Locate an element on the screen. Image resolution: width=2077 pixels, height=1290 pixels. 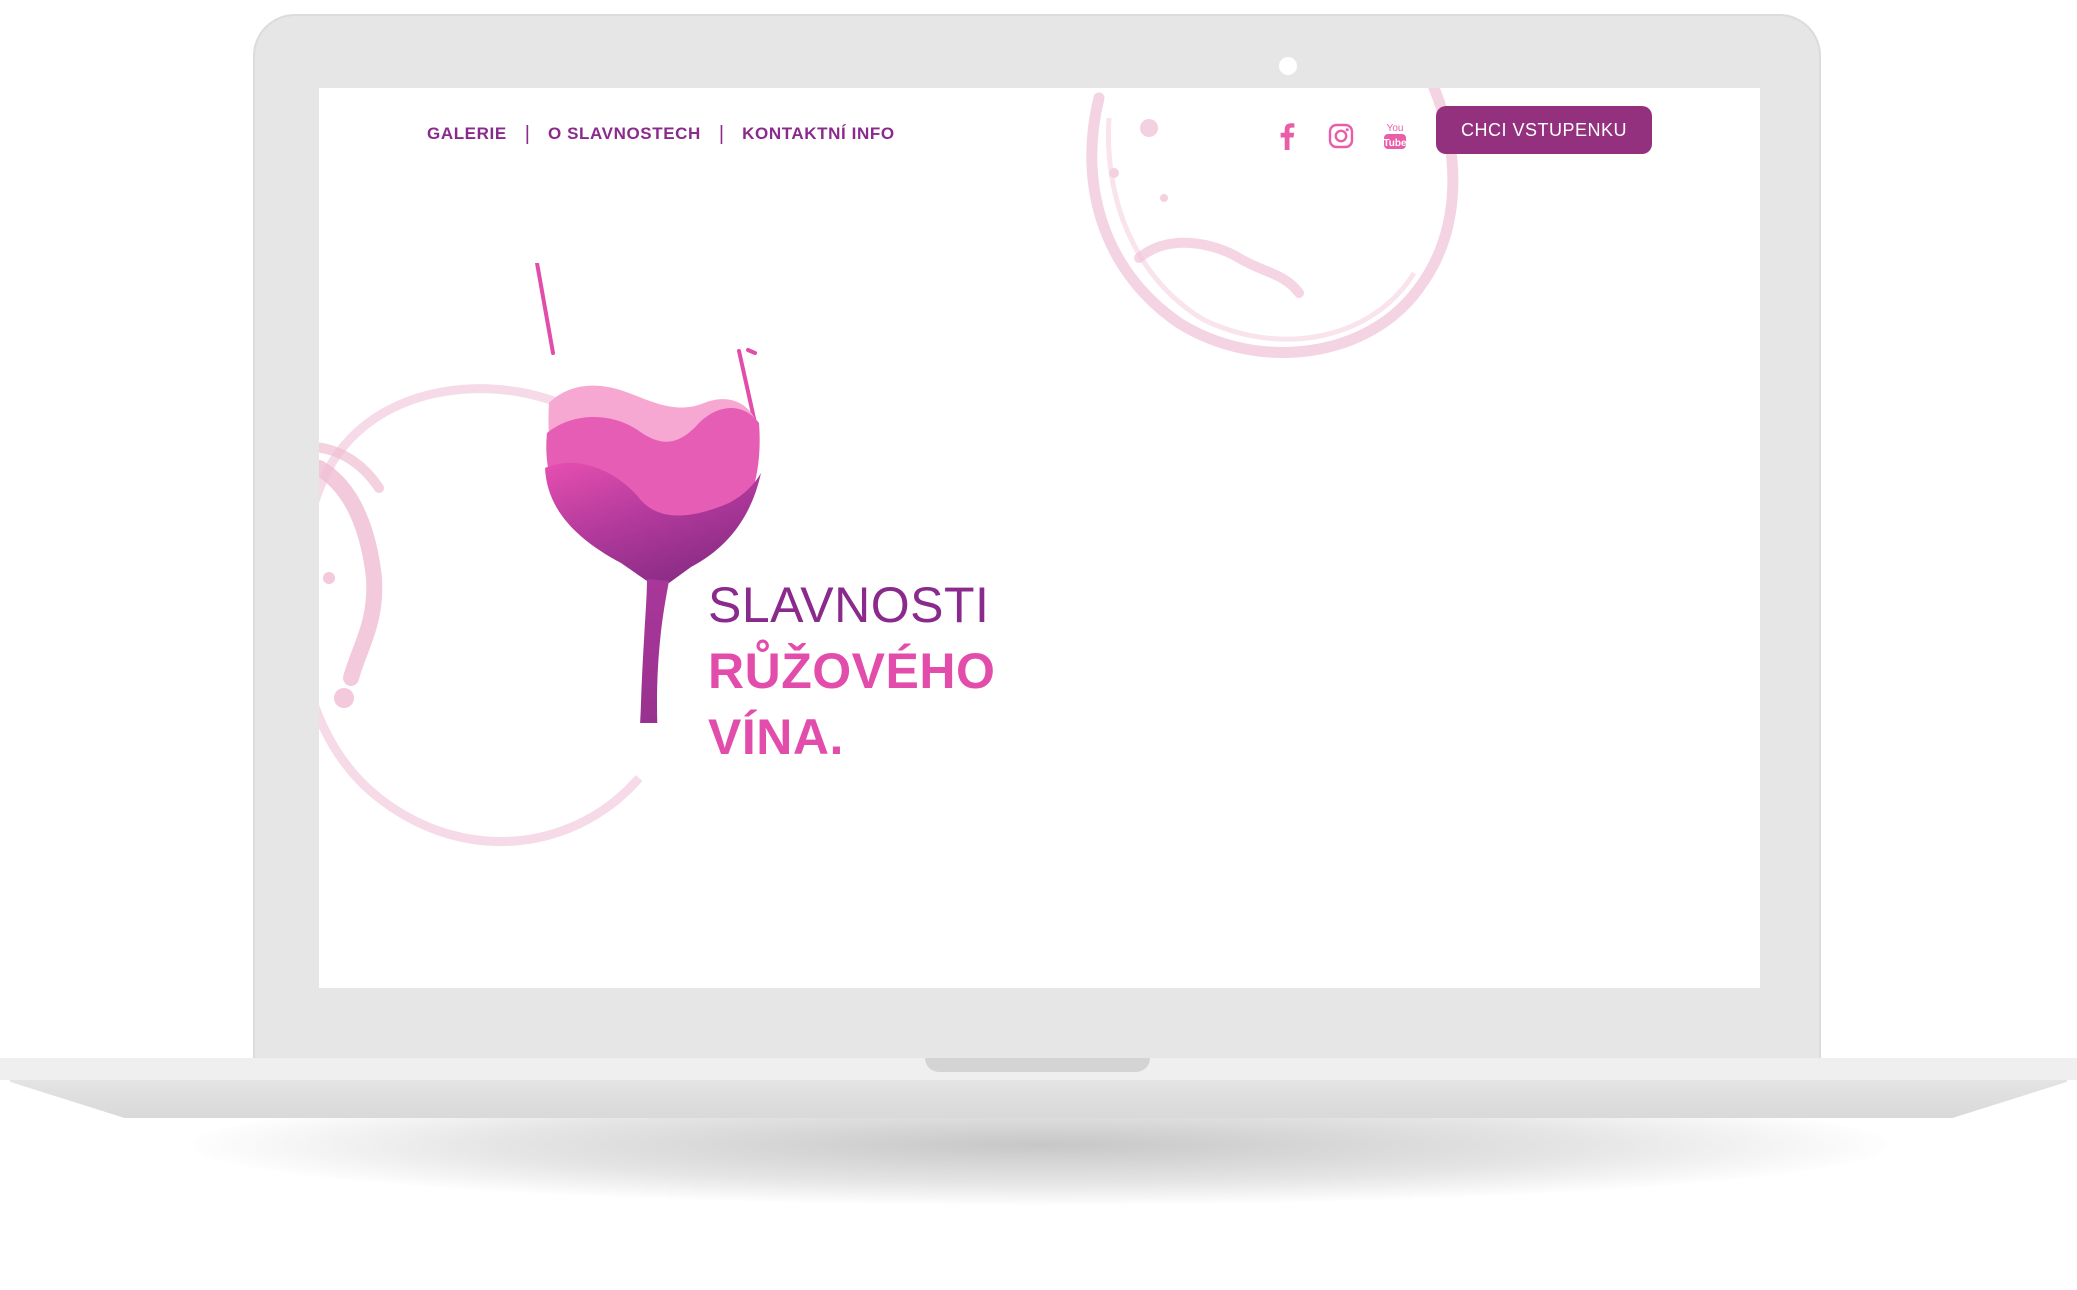
main-nav: GALERIE | O SLAVNOSTECH | KONTAKTNÍ INFO is located at coordinates (661, 134).